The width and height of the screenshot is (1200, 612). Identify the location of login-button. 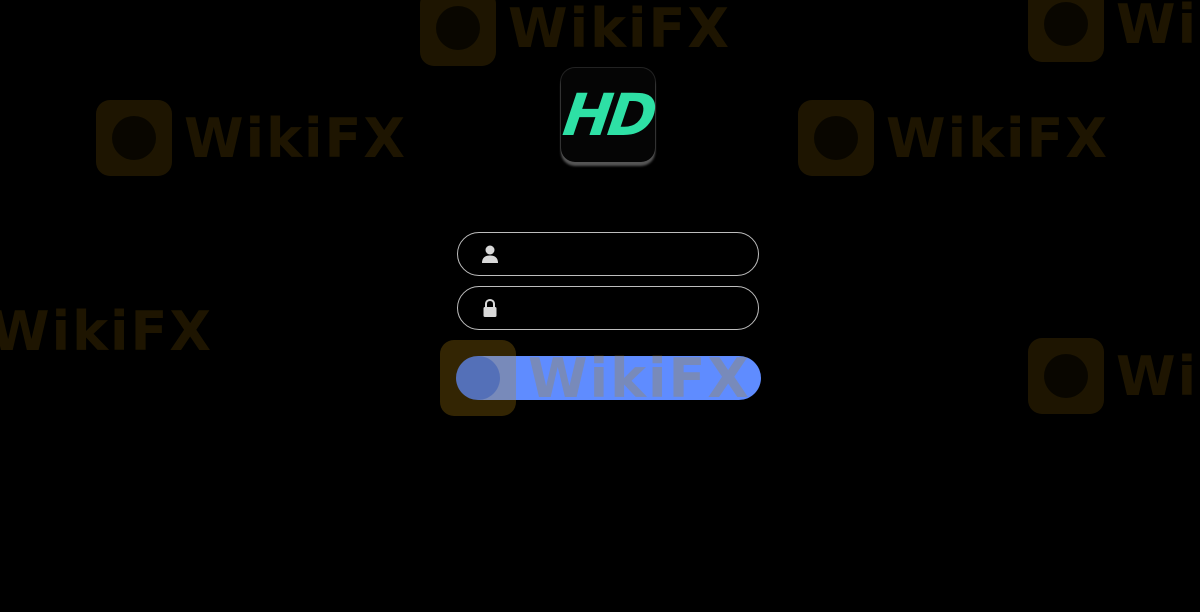
(608, 378).